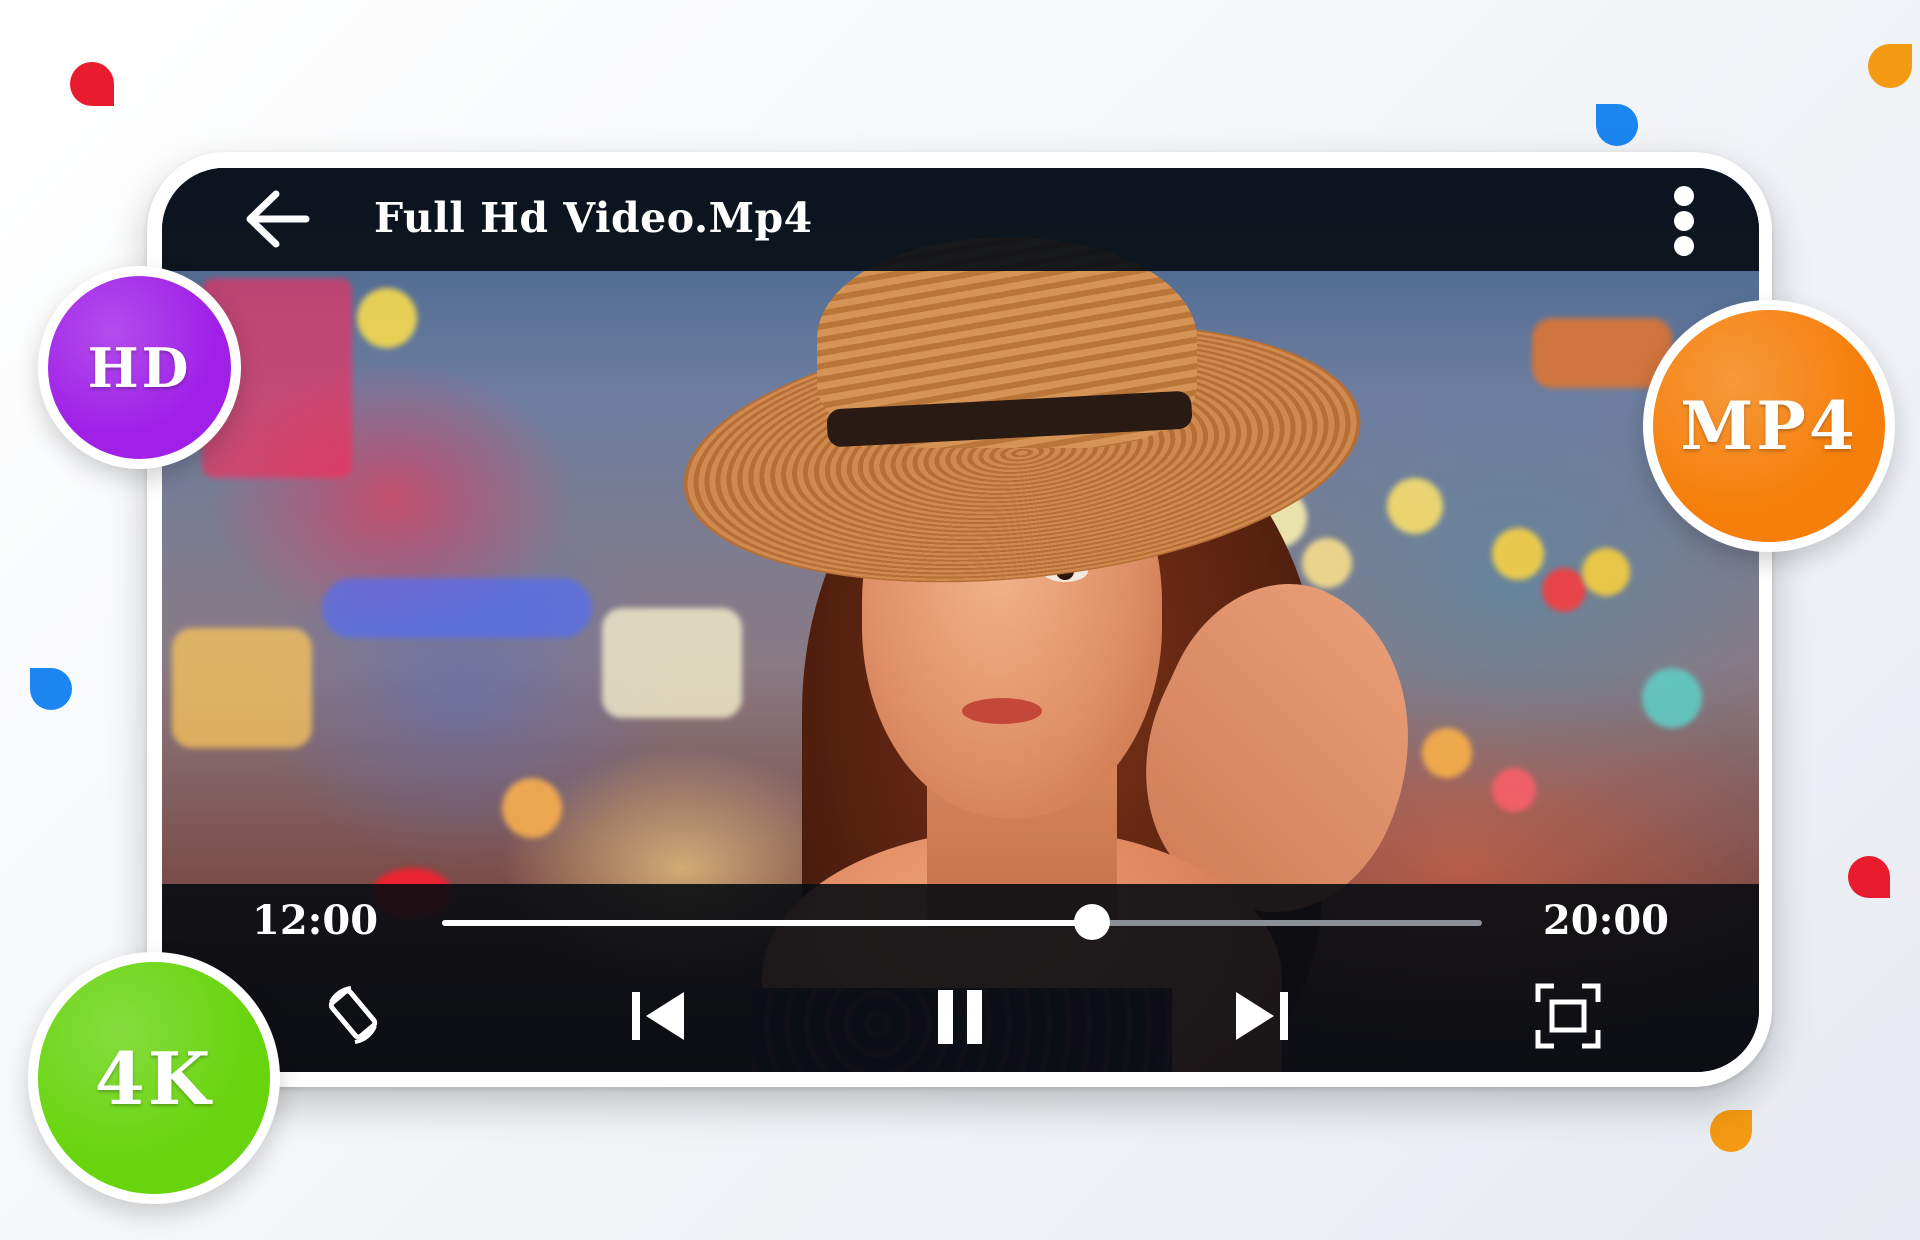 The image size is (1920, 1240). I want to click on total-time: 20:00, so click(1605, 920).